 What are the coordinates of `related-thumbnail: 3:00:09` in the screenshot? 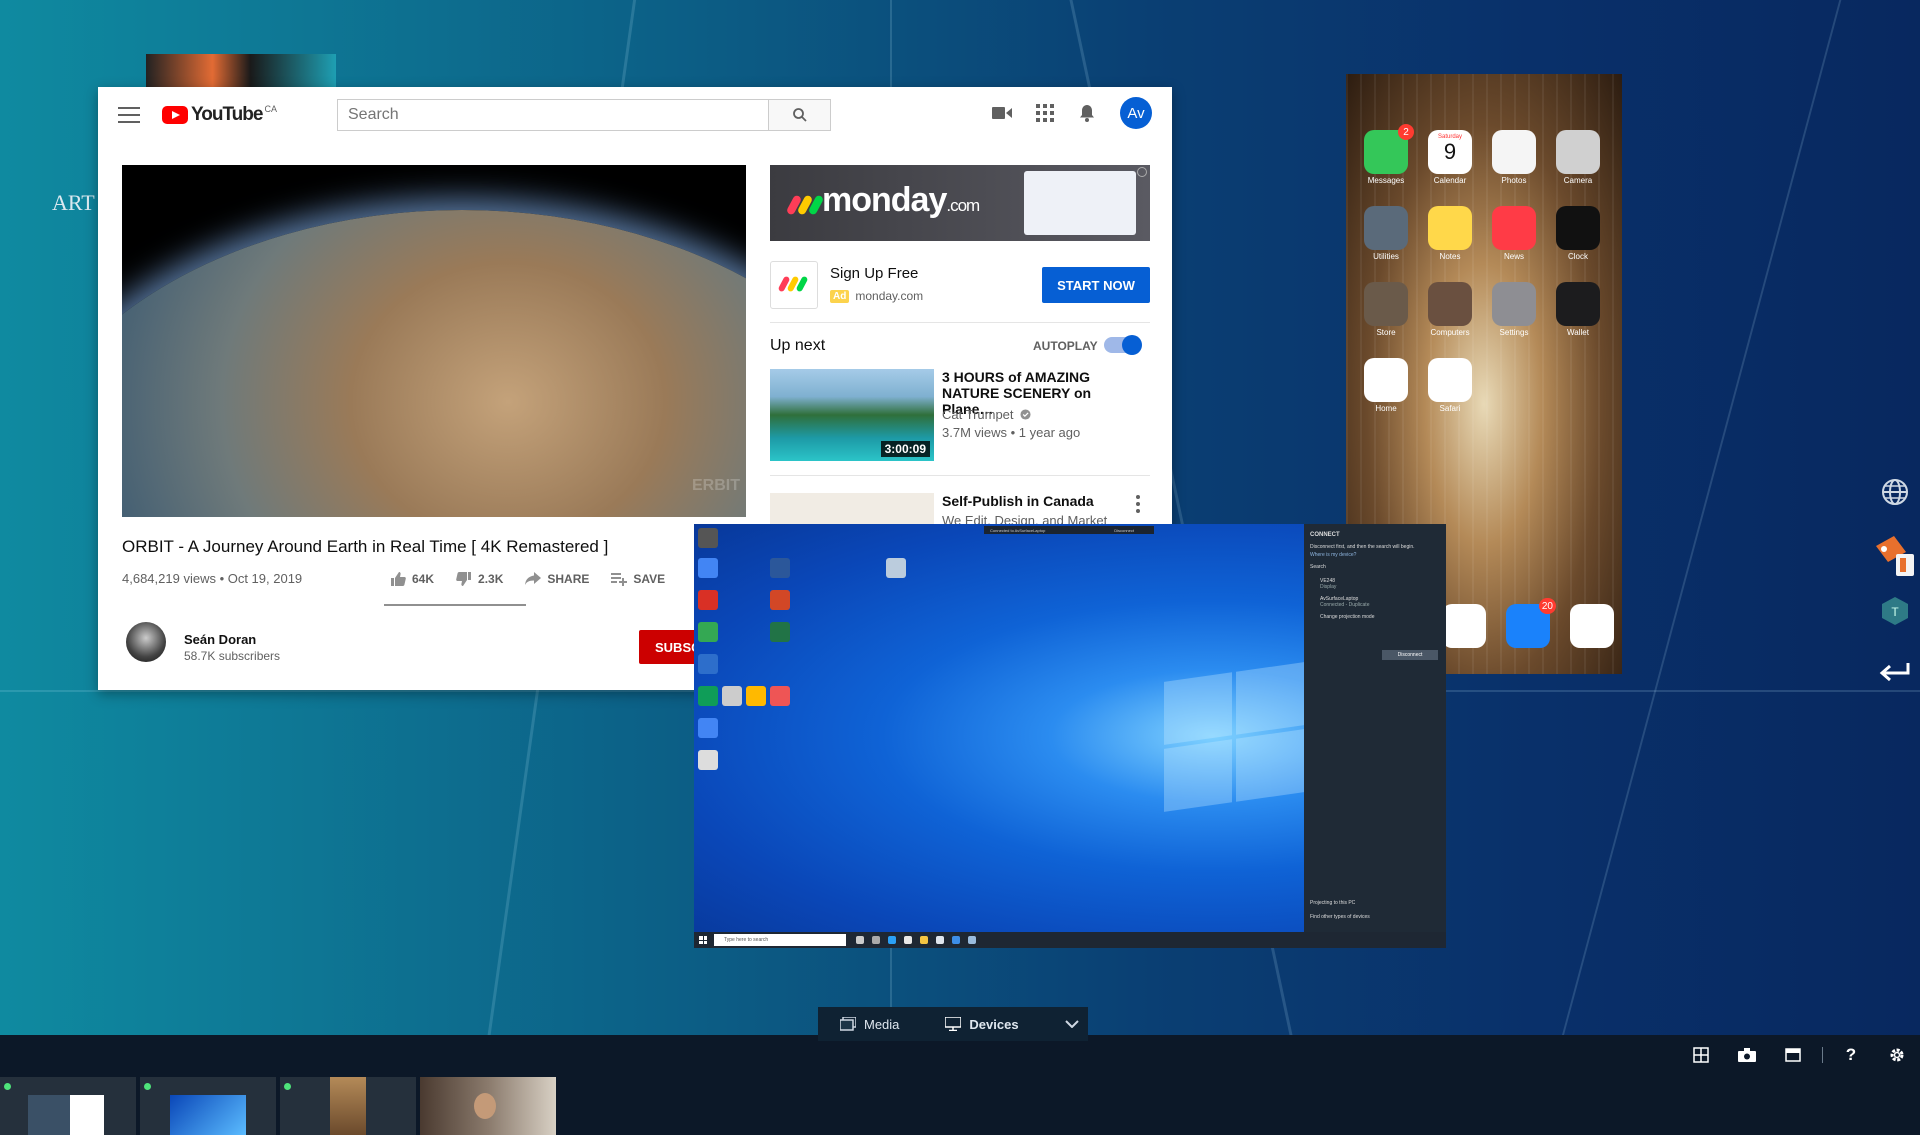 It's located at (852, 415).